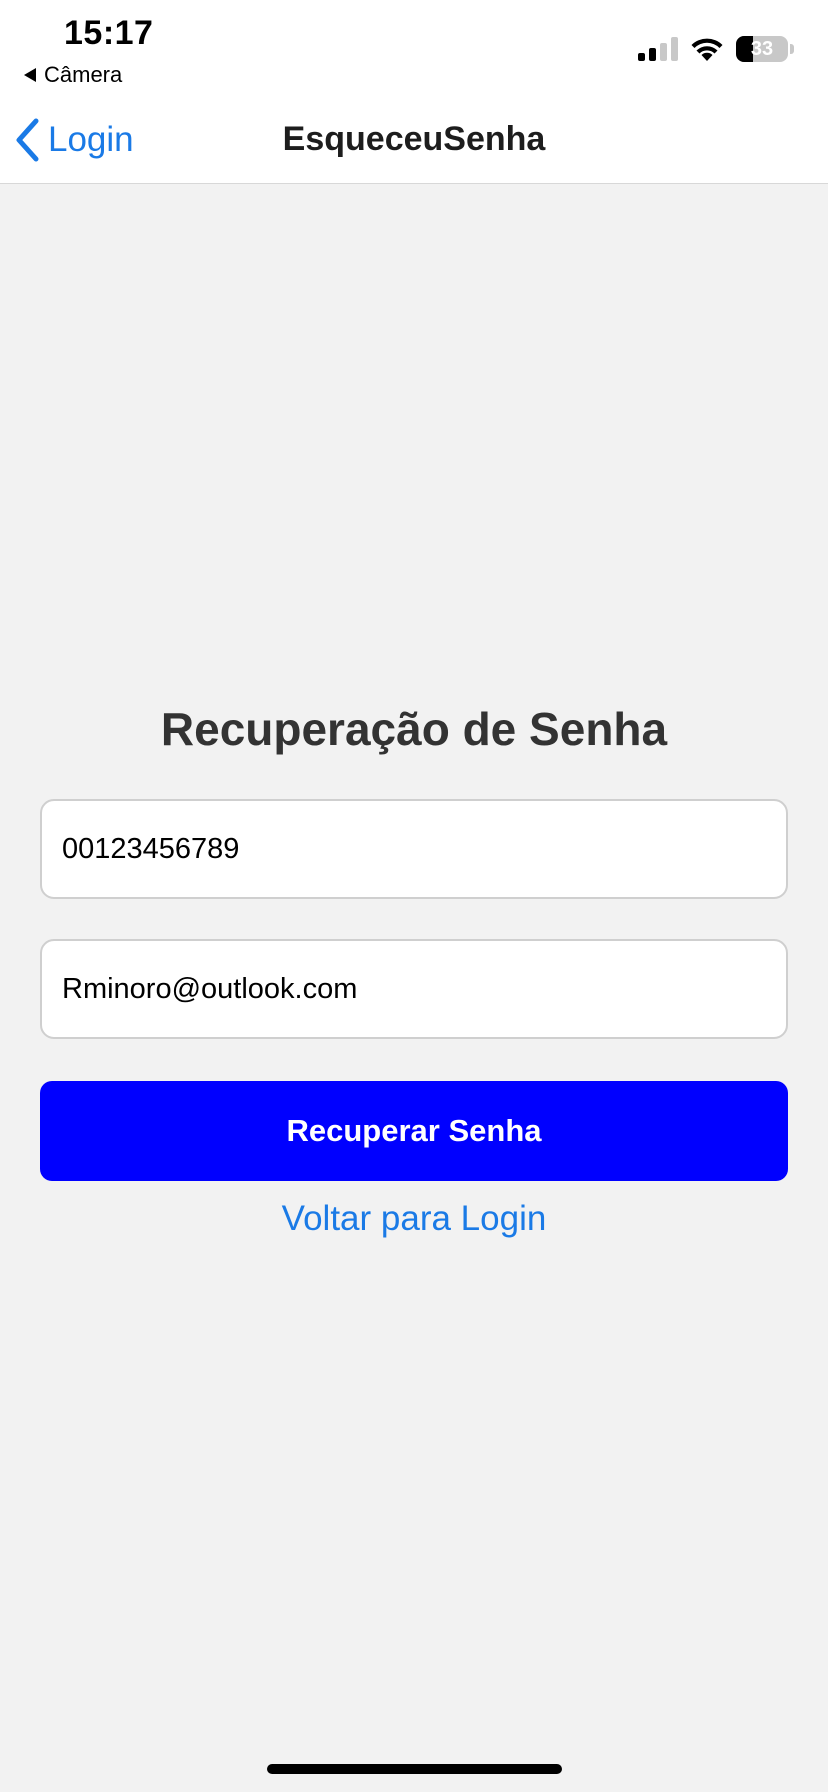  I want to click on wifi-icon, so click(707, 49).